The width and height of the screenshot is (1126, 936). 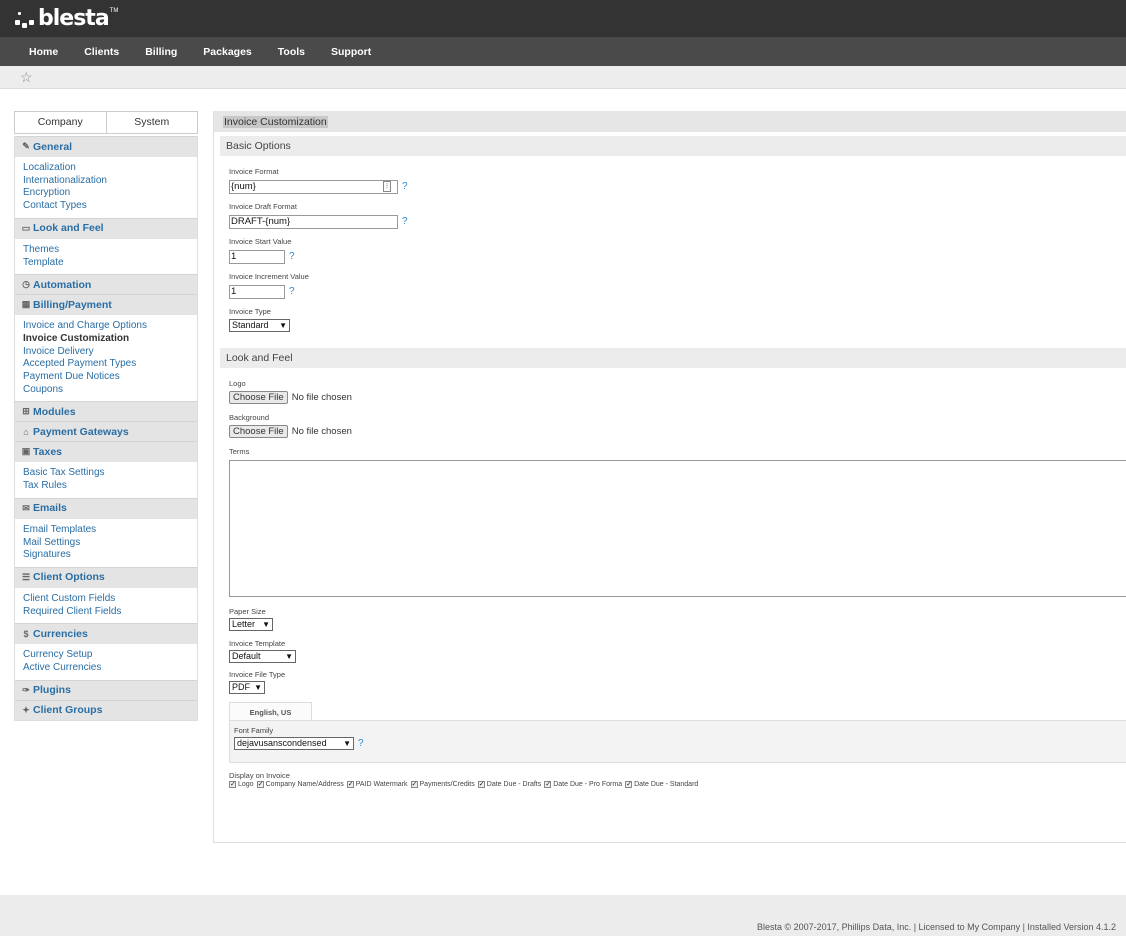 What do you see at coordinates (110, 263) in the screenshot?
I see `sidebar-item-template: Template` at bounding box center [110, 263].